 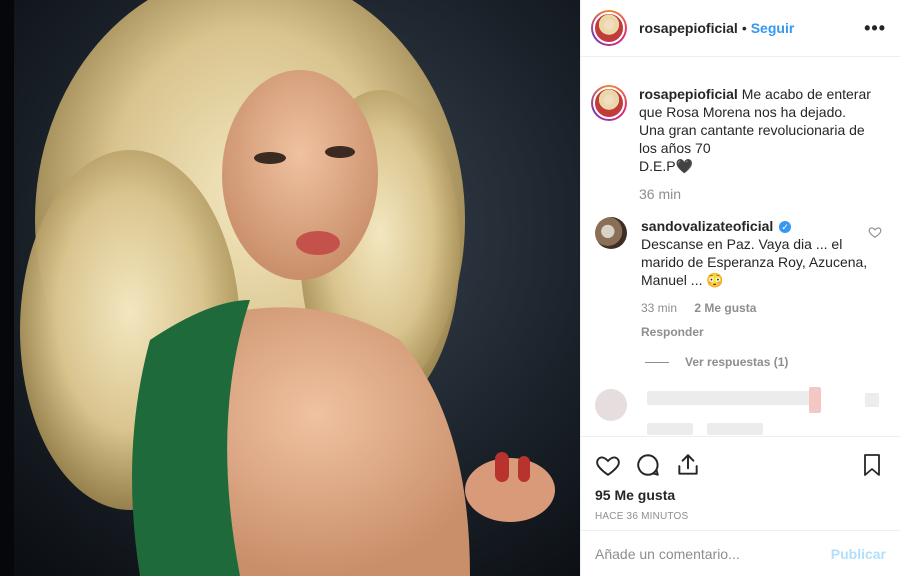 What do you see at coordinates (739, 516) in the screenshot?
I see `post-date: HACE 36 MINUTOS` at bounding box center [739, 516].